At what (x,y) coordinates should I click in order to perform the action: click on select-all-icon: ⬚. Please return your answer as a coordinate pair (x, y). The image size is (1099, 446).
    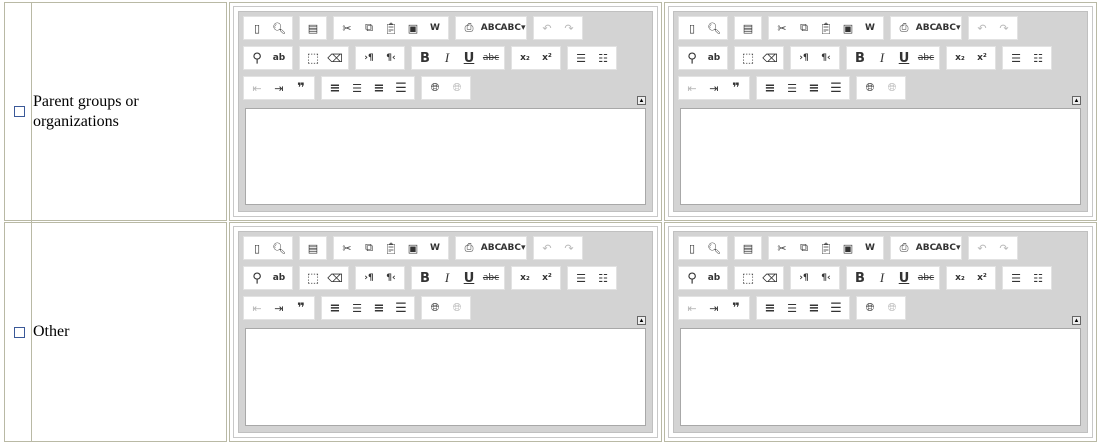
    Looking at the image, I should click on (748, 58).